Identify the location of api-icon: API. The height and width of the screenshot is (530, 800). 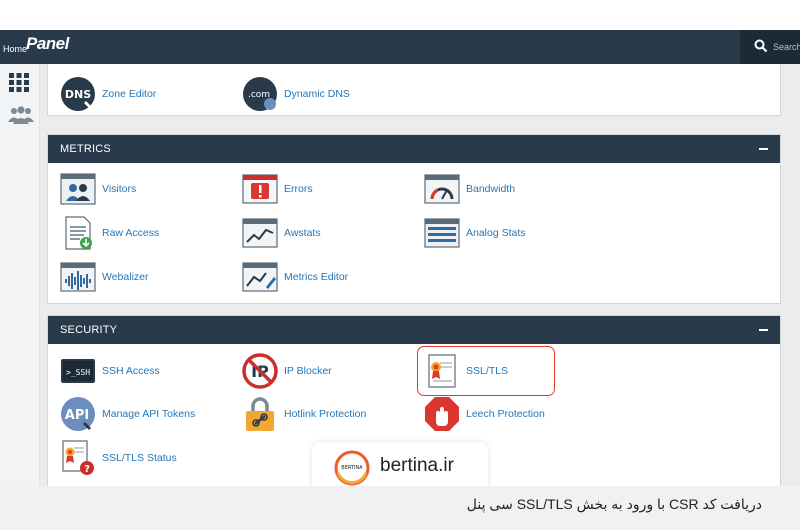
(78, 414).